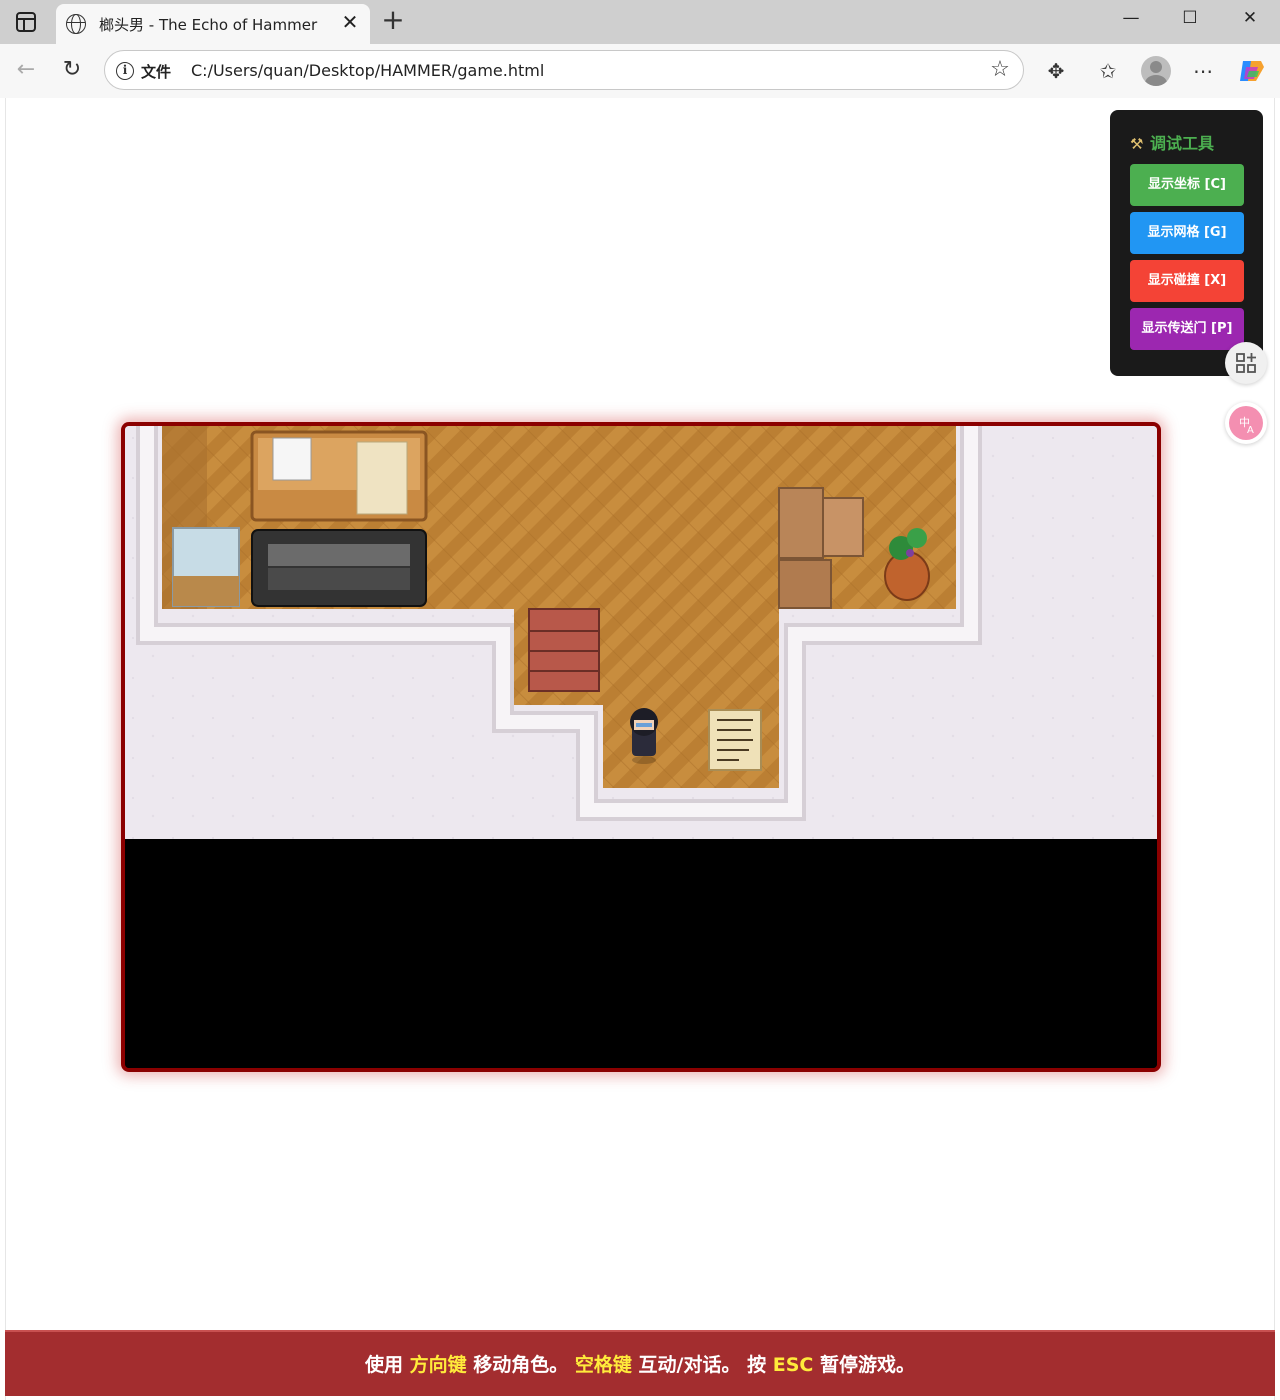  Describe the element at coordinates (1250, 430) in the screenshot. I see `svg-text: A` at that location.